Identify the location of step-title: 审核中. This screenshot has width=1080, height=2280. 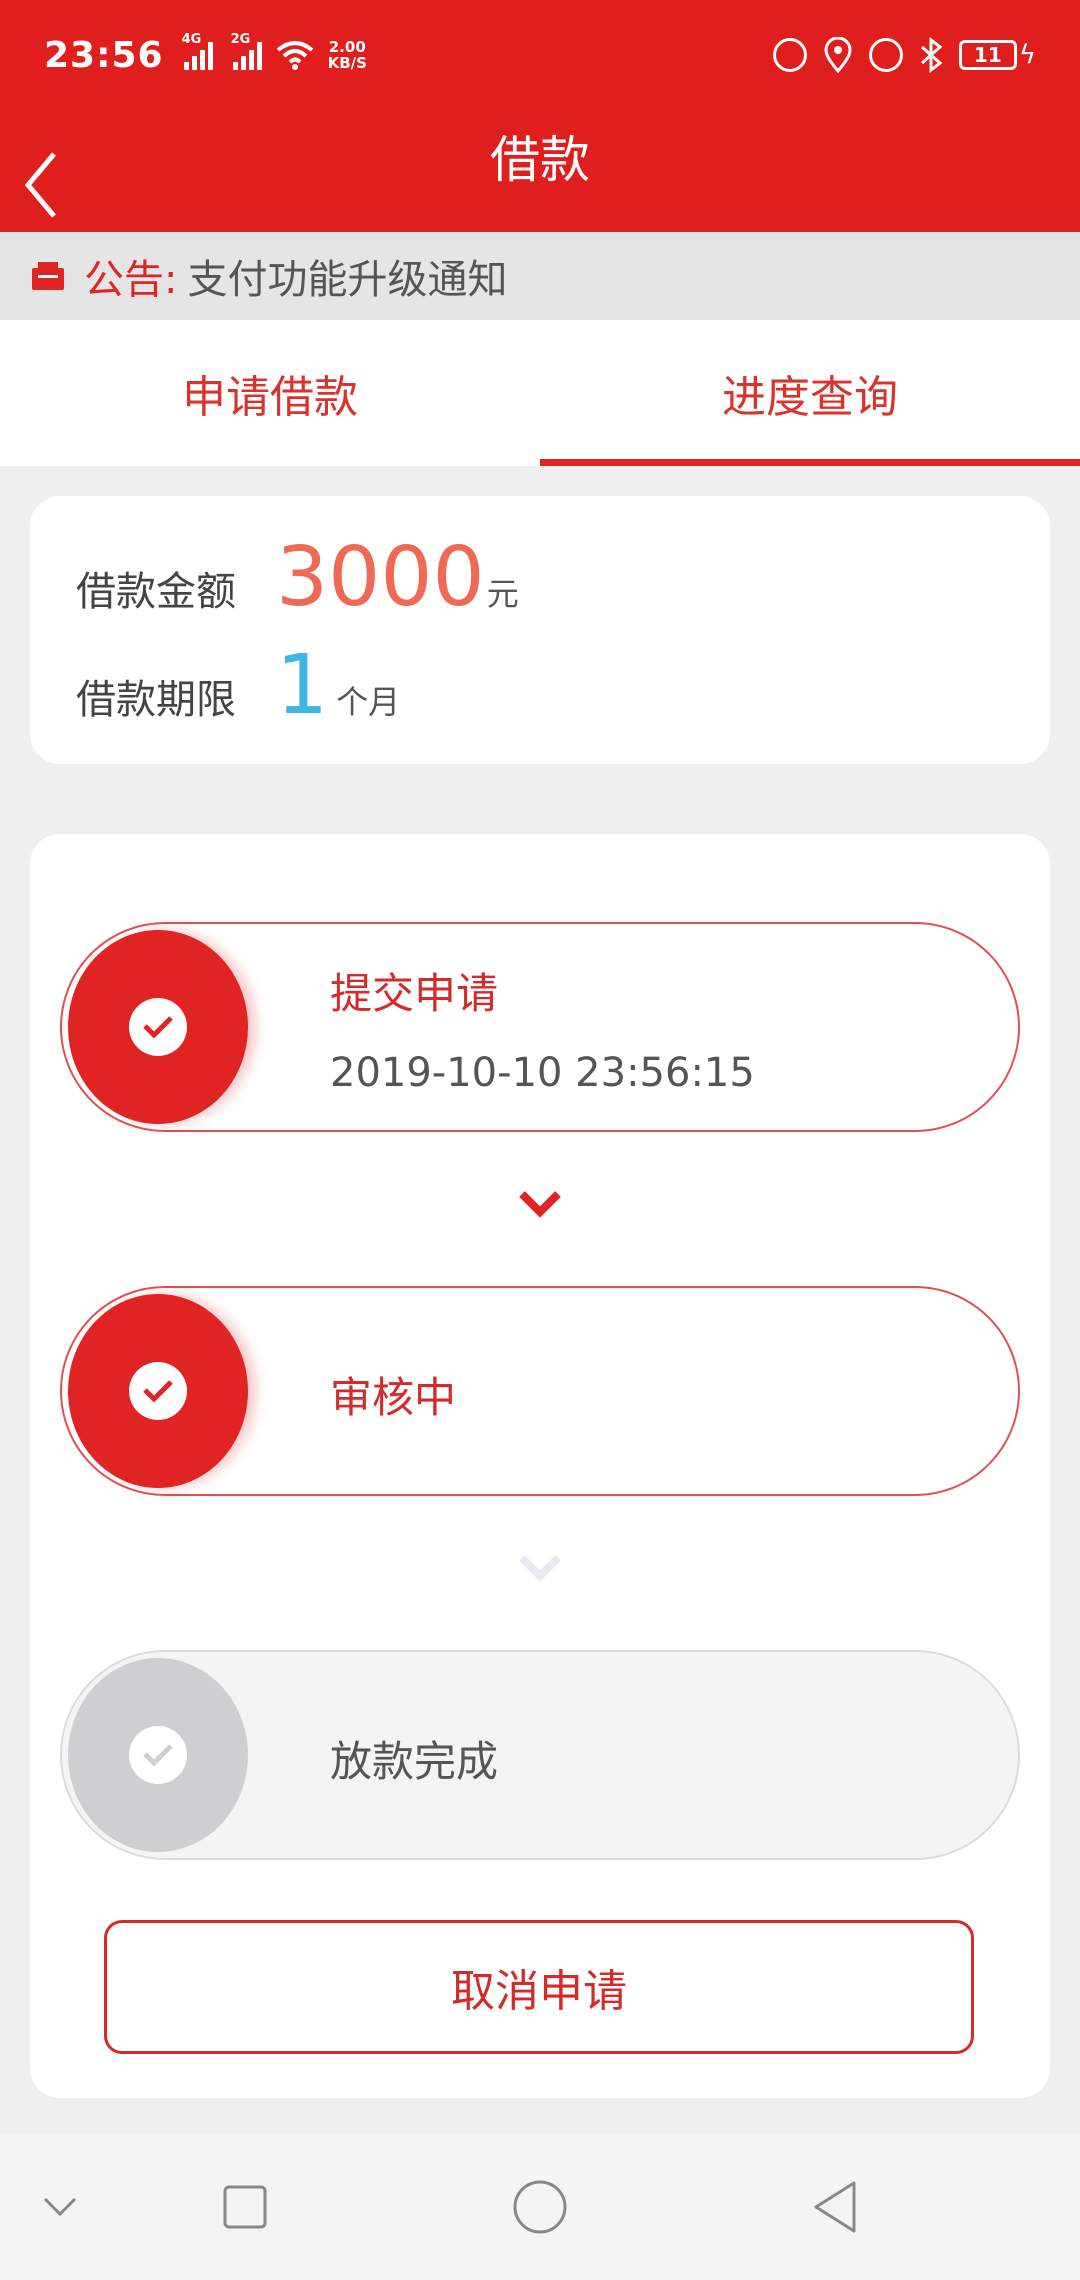
(393, 1397).